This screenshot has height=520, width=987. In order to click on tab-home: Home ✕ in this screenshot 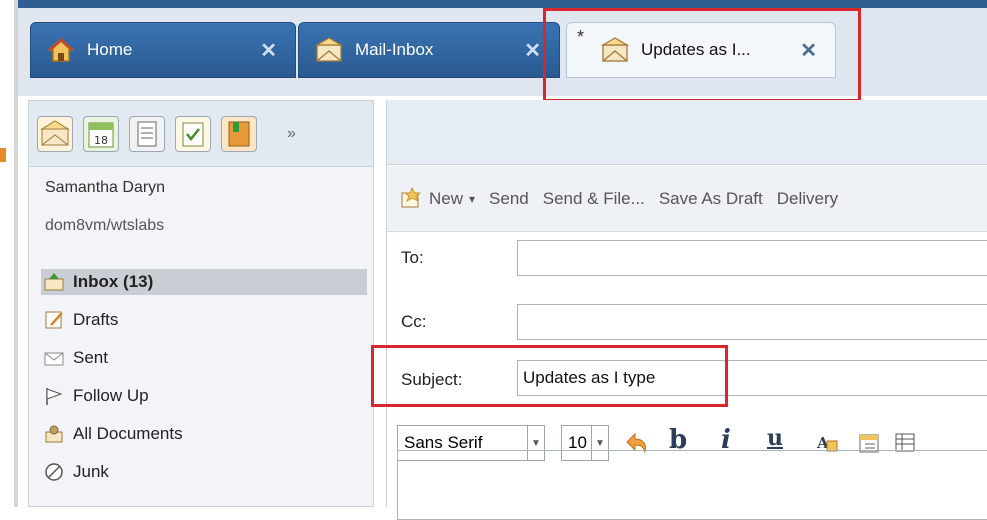, I will do `click(163, 50)`.